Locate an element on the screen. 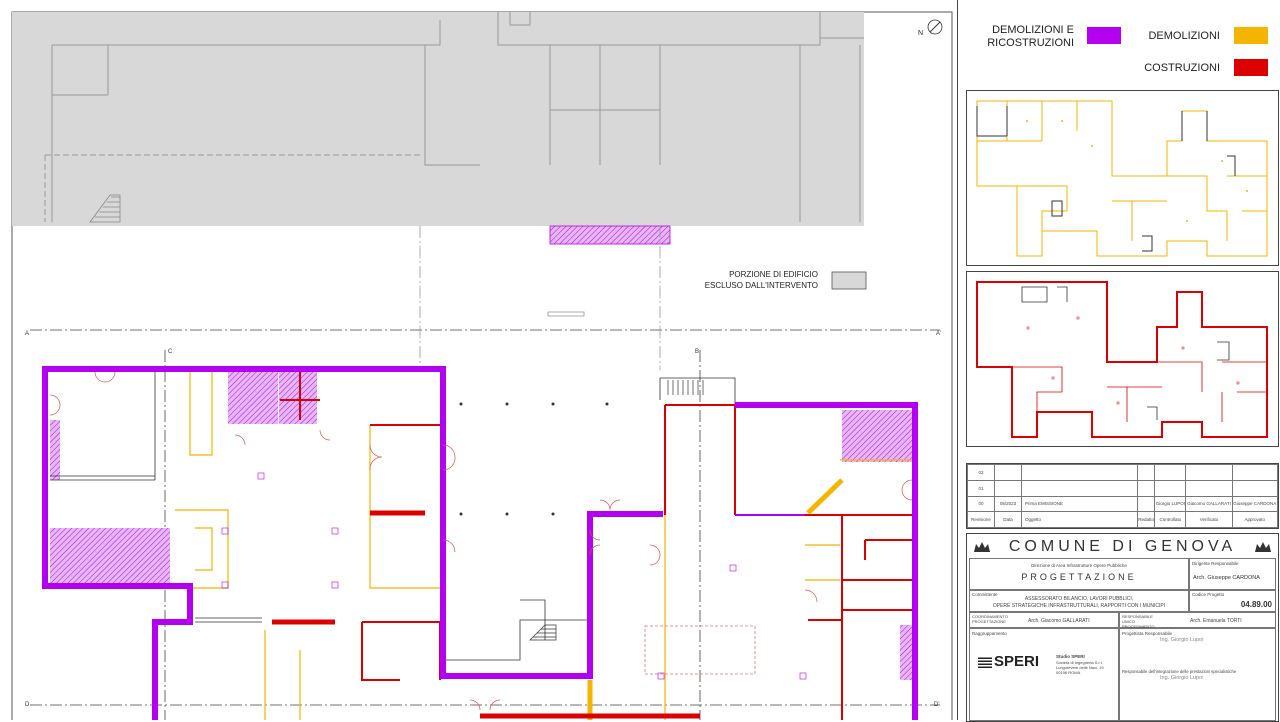 Image resolution: width=1280 pixels, height=722 pixels. progettazione-title: PROGETTAZIONE is located at coordinates (1079, 577).